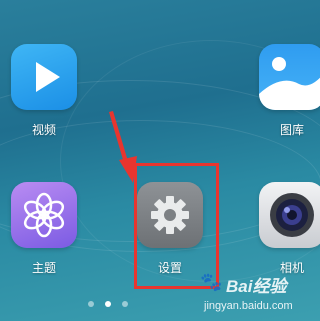  I want to click on baidu-jingyan-watermark: 🐾 Bai经验 jingyan.baidu.com, so click(259, 295).